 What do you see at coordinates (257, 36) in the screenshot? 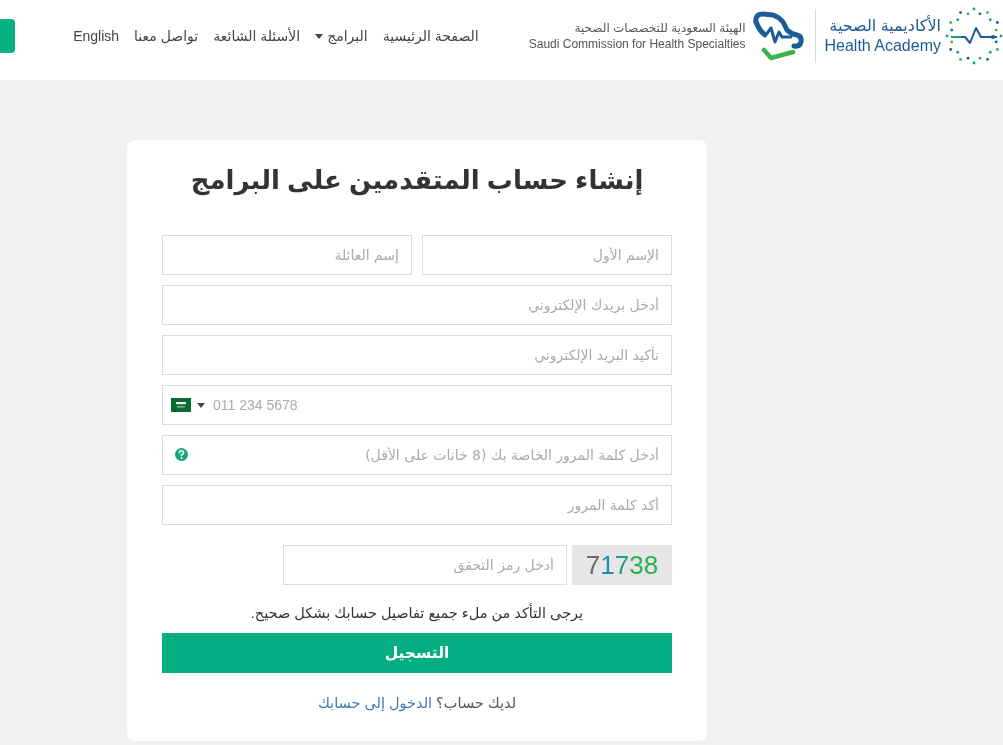
I see `nav-link: الأسئلة الشائعة` at bounding box center [257, 36].